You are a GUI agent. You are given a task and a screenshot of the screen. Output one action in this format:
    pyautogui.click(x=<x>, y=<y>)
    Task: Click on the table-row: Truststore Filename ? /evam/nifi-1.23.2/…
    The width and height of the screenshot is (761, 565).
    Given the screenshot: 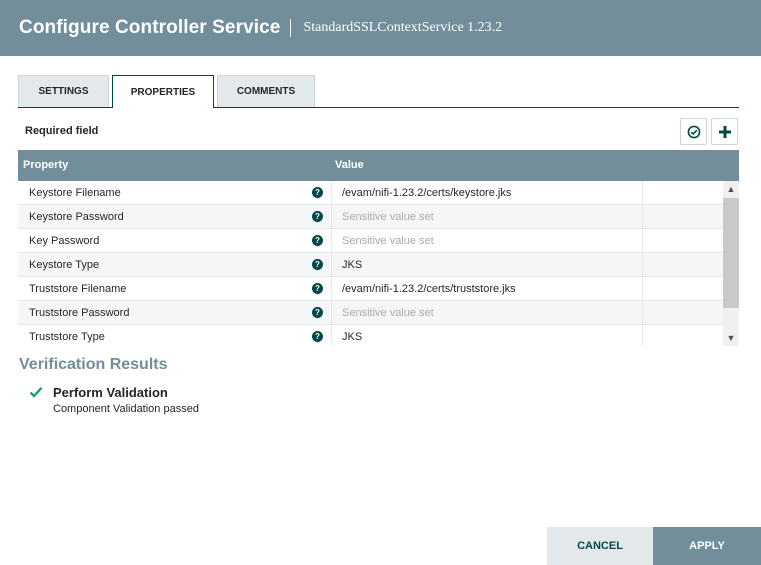 What is the action you would take?
    pyautogui.click(x=370, y=289)
    